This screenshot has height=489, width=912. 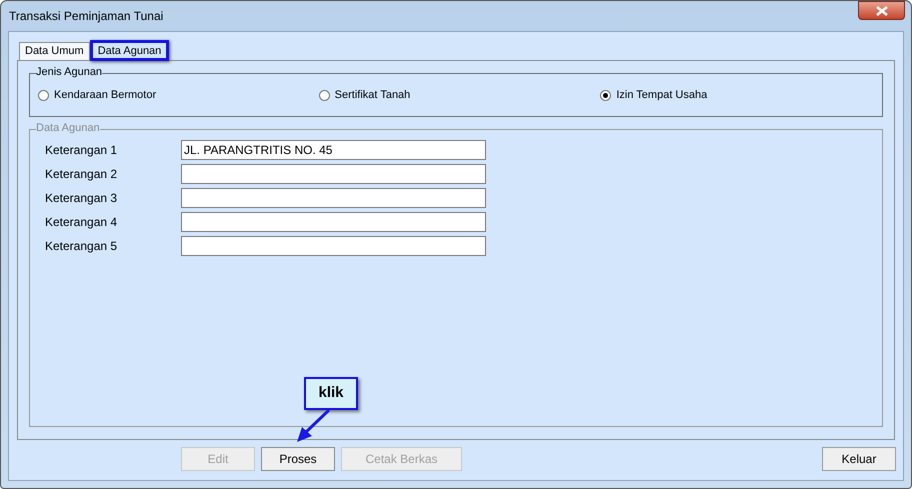 I want to click on close-button, so click(x=881, y=10).